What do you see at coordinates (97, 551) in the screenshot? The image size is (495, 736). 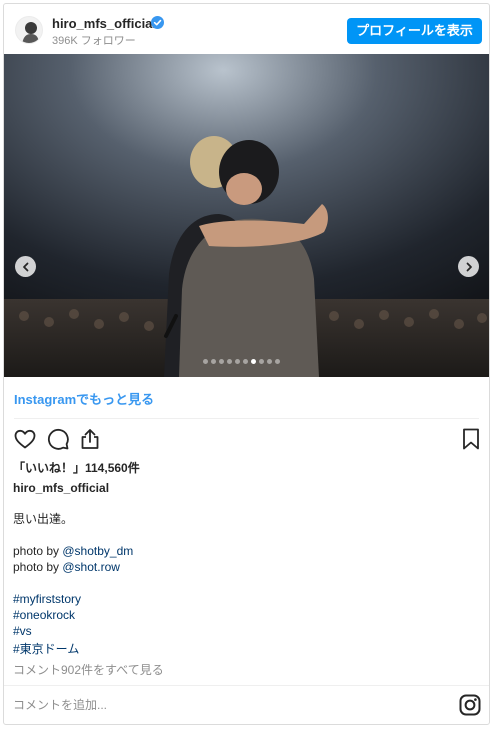 I see `mention-link: @shotby_dm` at bounding box center [97, 551].